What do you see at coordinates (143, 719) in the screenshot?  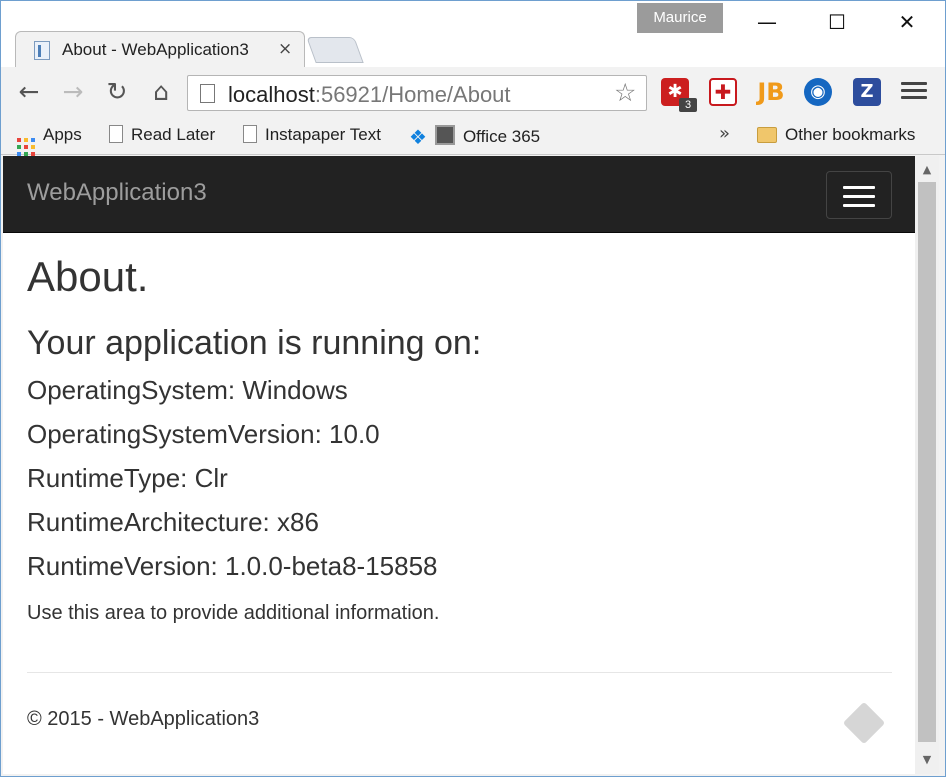 I see `footer-text: © 2015 - WebApplication3` at bounding box center [143, 719].